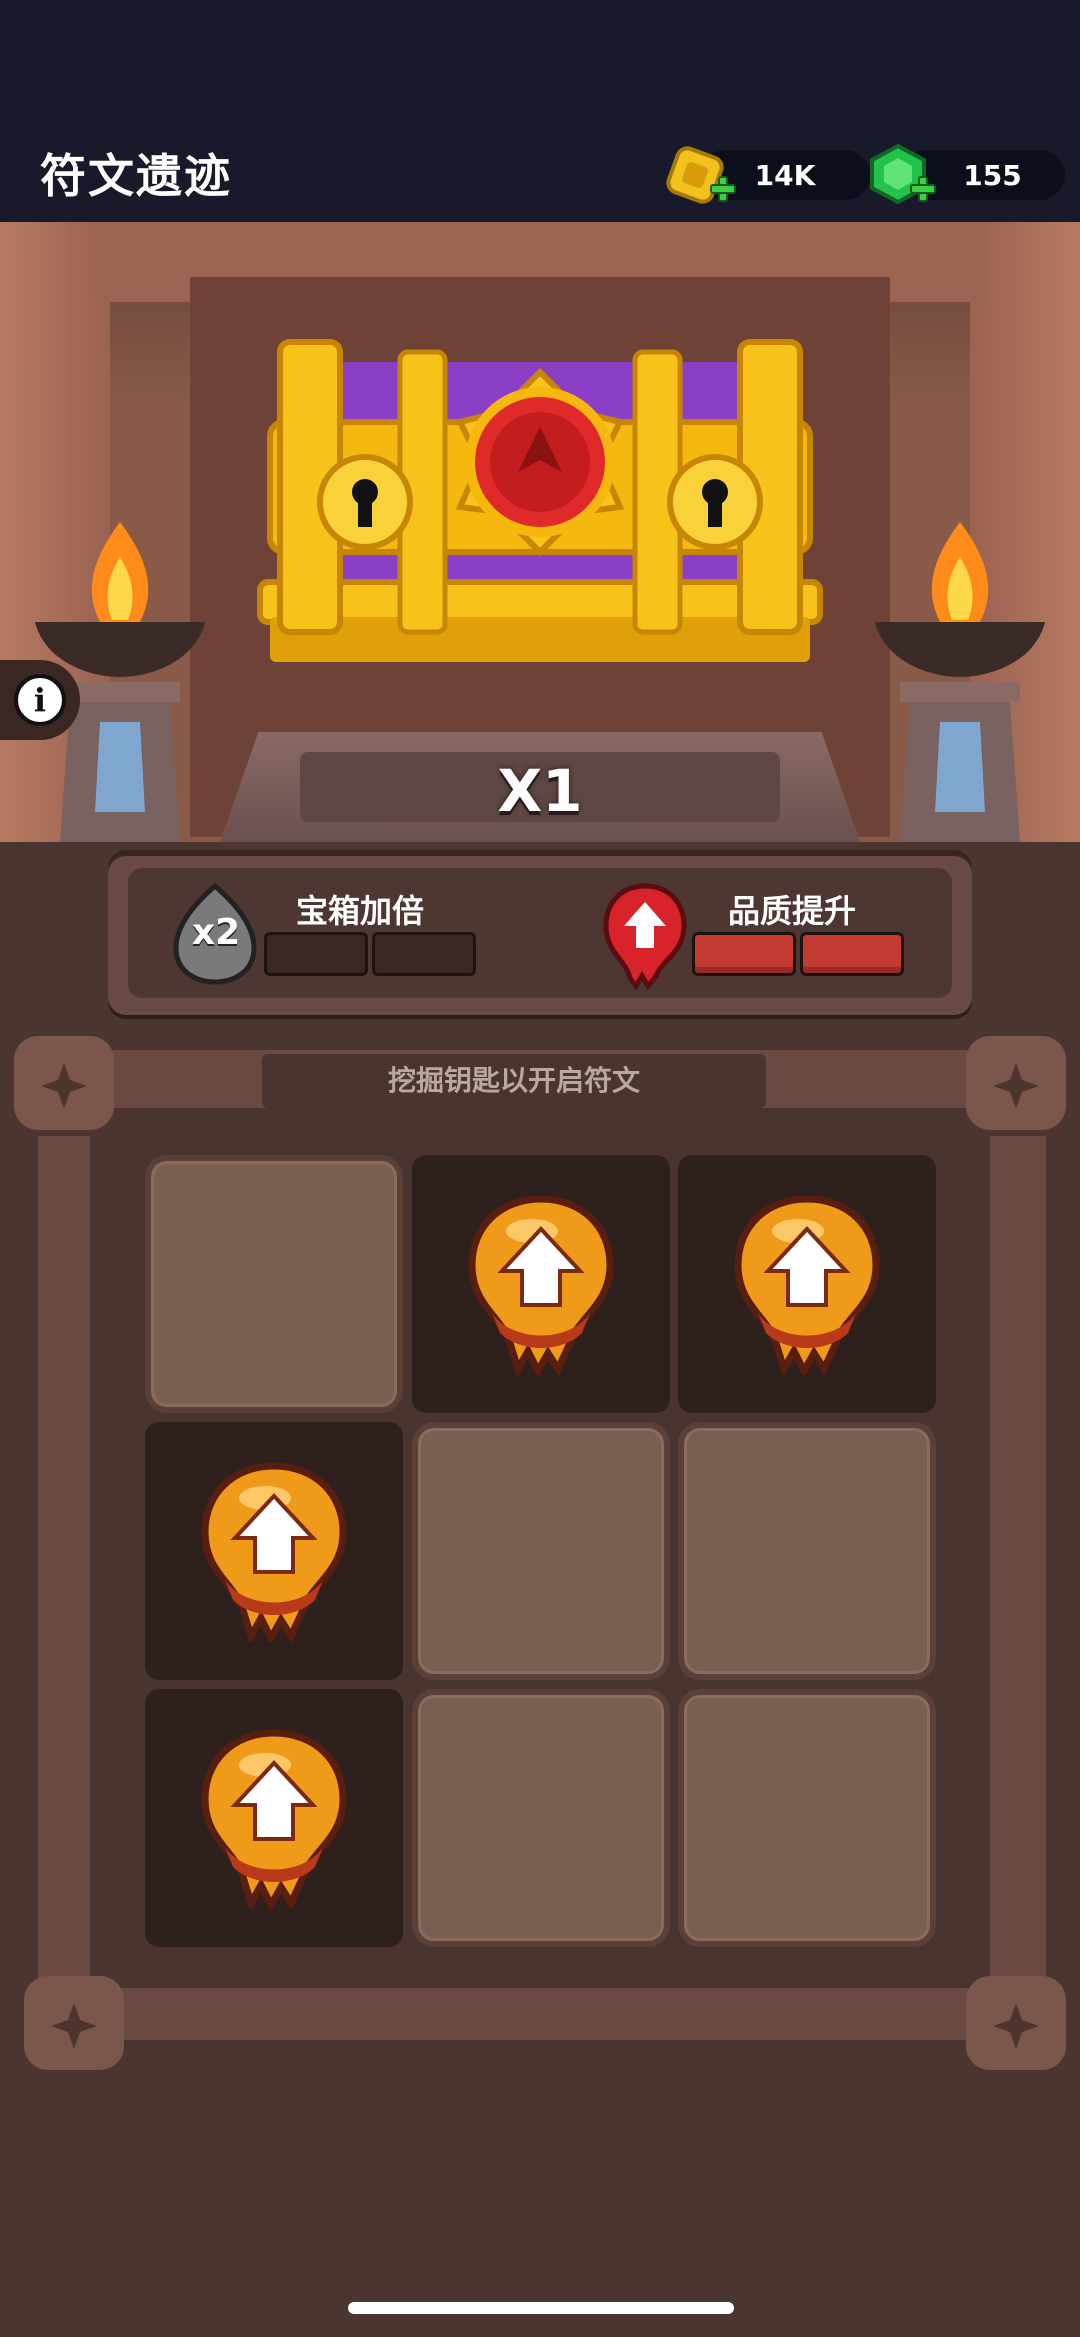 Image resolution: width=1080 pixels, height=2337 pixels. I want to click on home-indicator, so click(541, 2308).